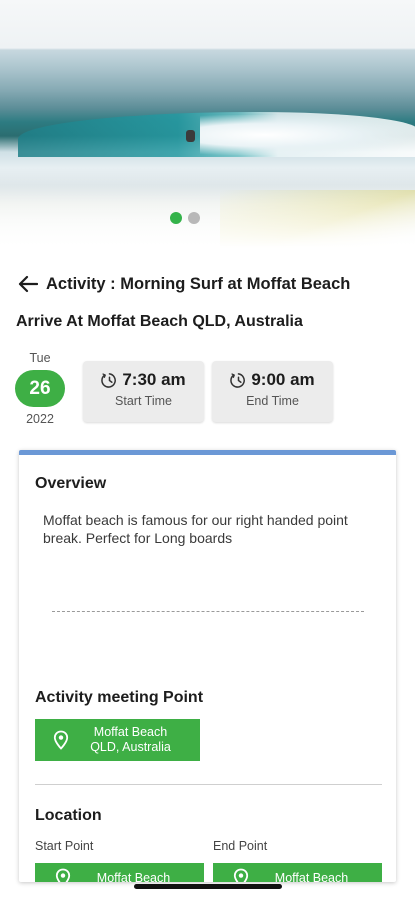  I want to click on dashed-divider, so click(208, 611).